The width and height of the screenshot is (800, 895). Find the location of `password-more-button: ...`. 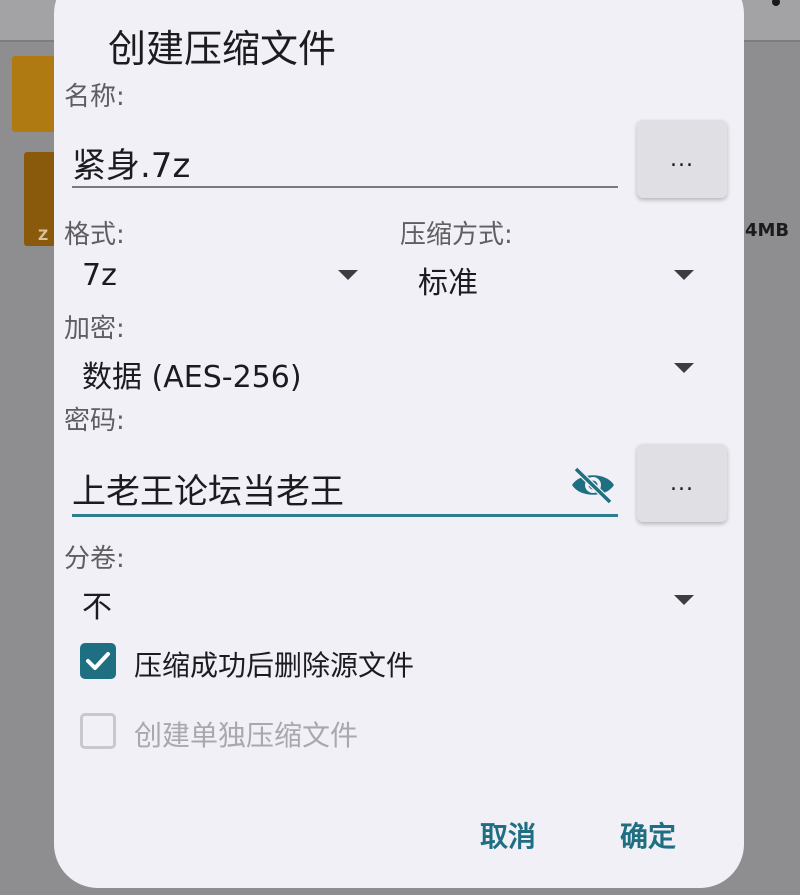

password-more-button: ... is located at coordinates (682, 483).